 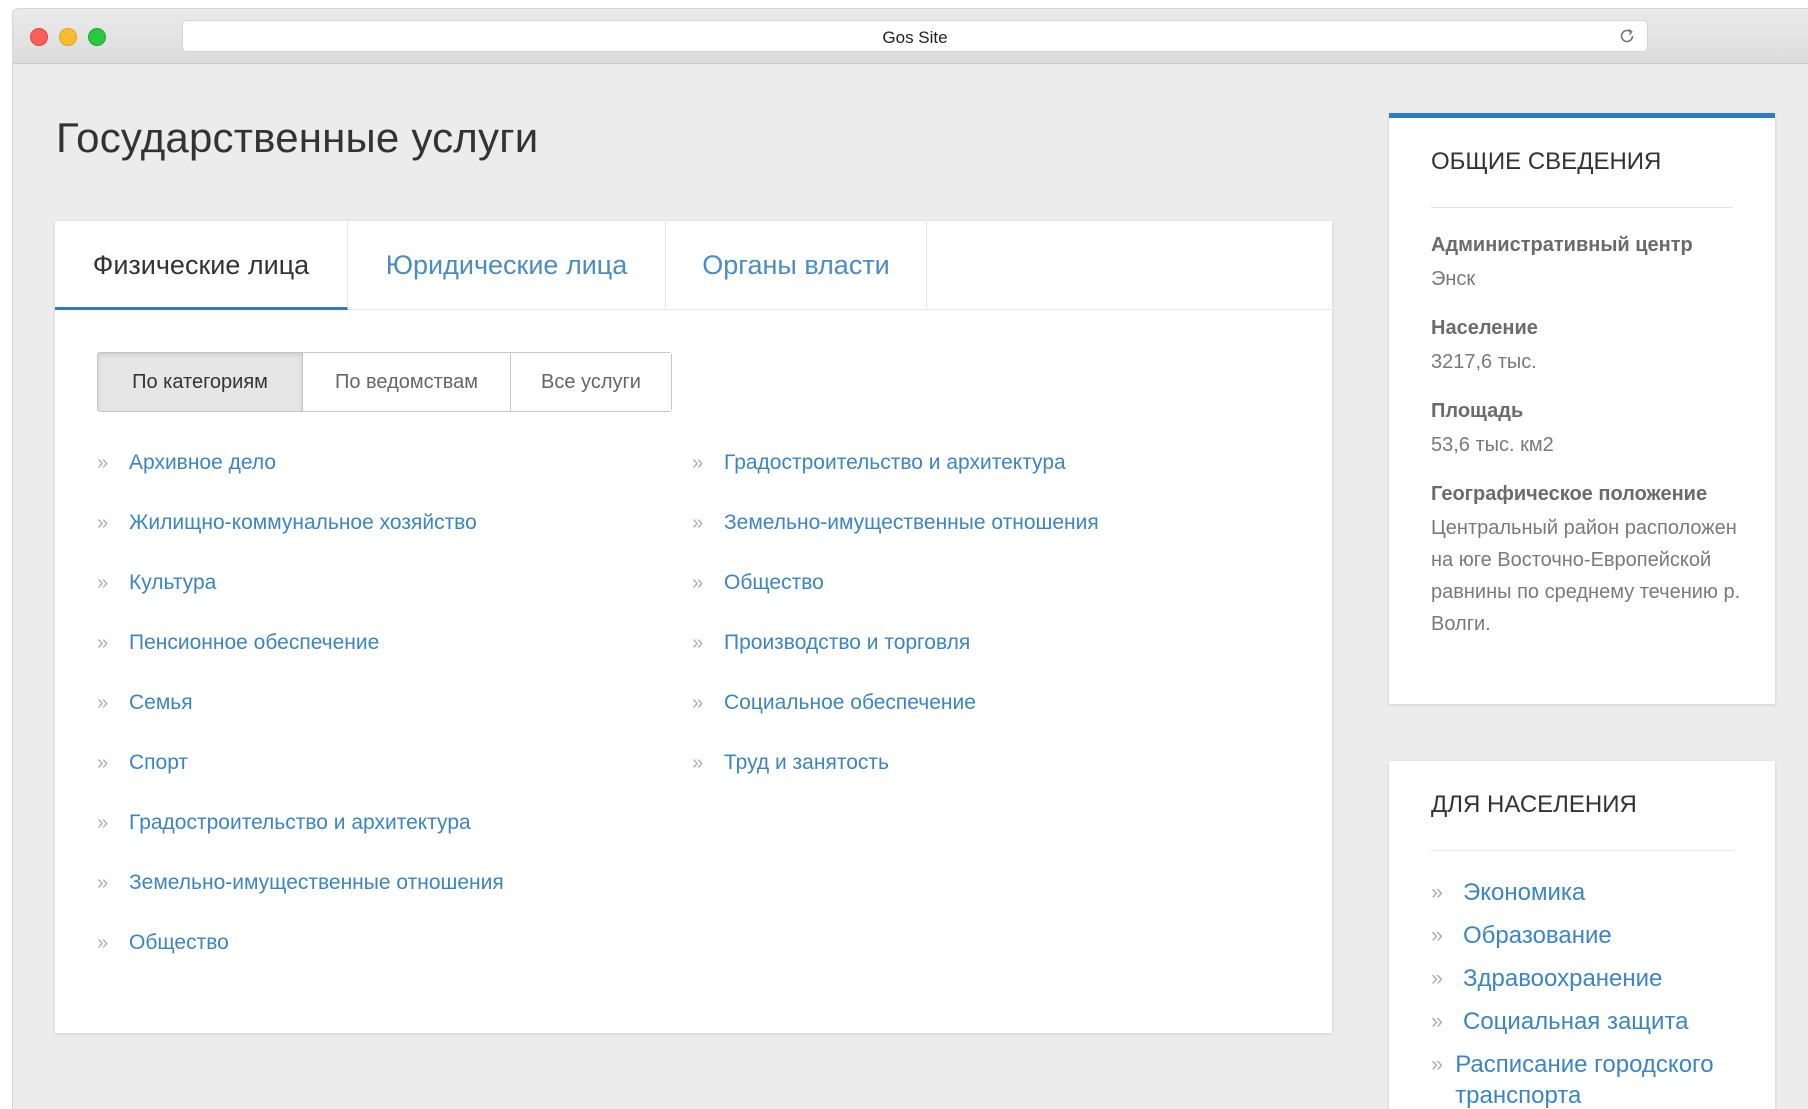 What do you see at coordinates (1591, 892) in the screenshot?
I see `population-link: ›› Экономика` at bounding box center [1591, 892].